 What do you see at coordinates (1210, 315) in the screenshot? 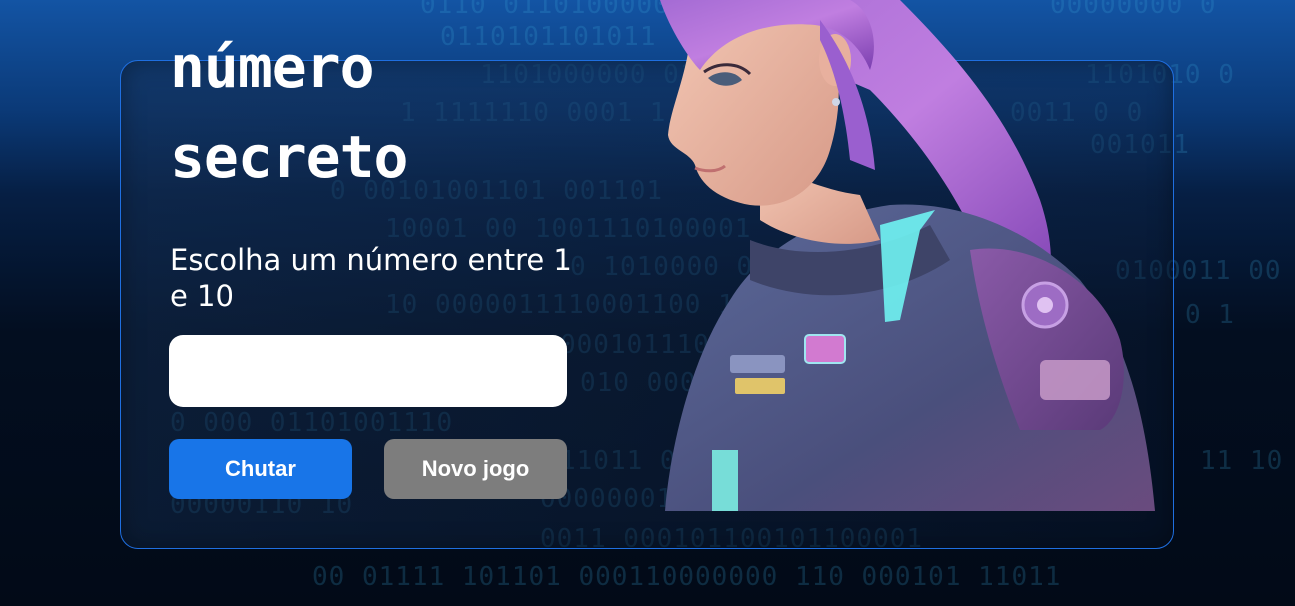
I see `binary-text: 0 1` at bounding box center [1210, 315].